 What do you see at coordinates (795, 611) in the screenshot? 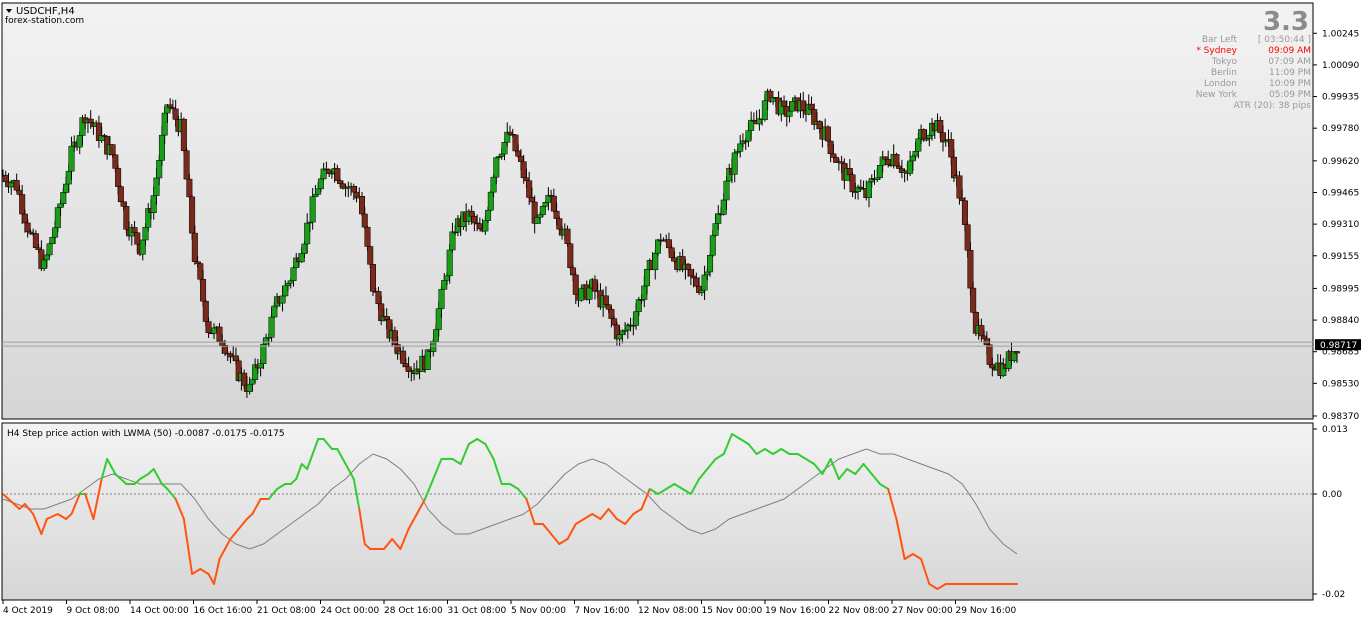
I see `time-tick-label: 19 Nov 16:00` at bounding box center [795, 611].